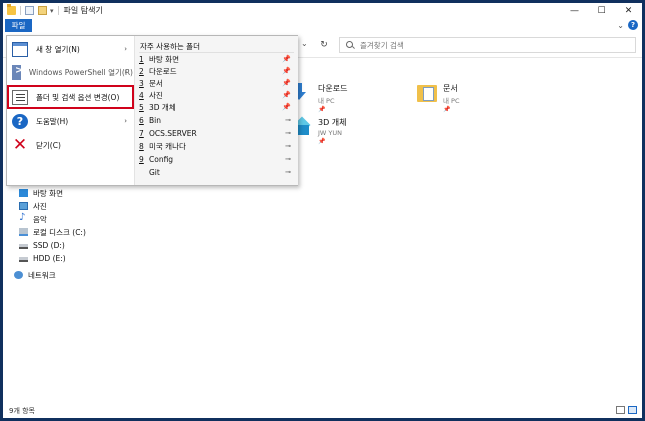  I want to click on frequent-folder-item: 2 다운로드 📌, so click(216, 71).